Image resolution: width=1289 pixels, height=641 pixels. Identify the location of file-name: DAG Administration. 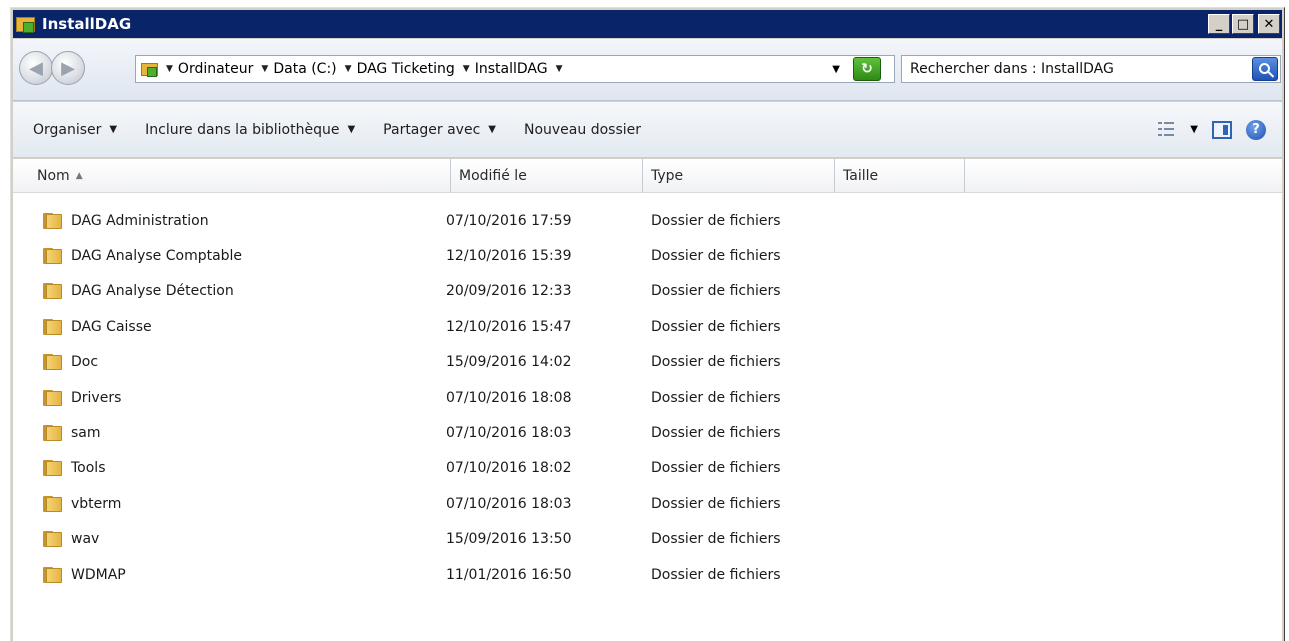
(140, 220).